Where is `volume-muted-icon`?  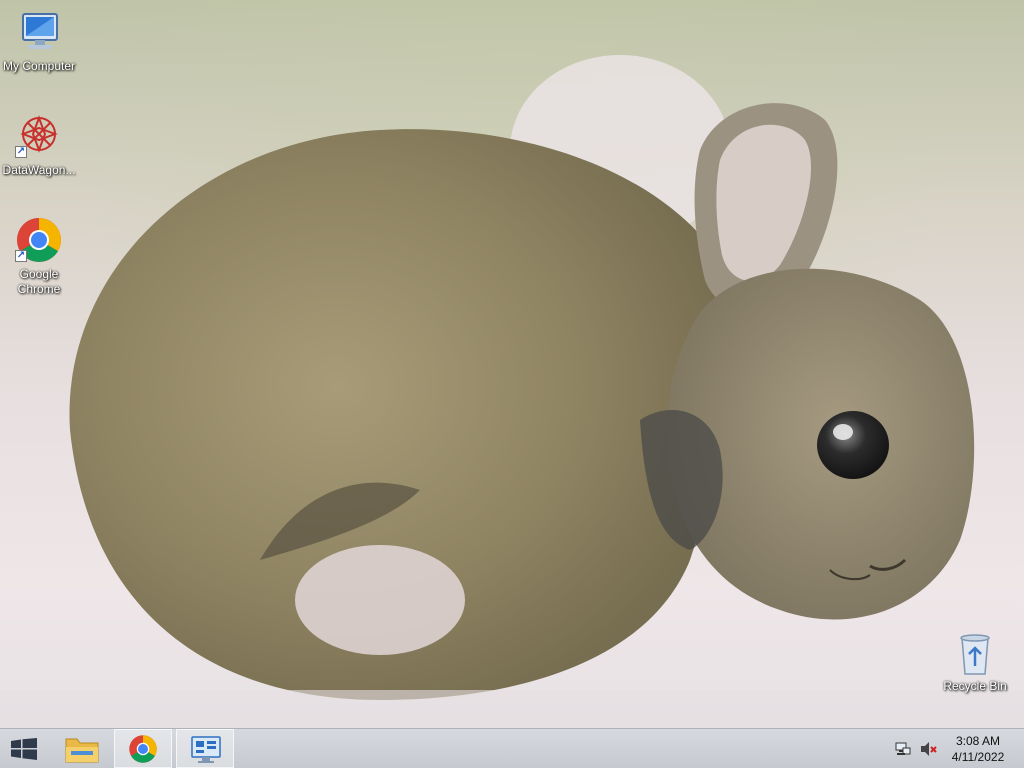 volume-muted-icon is located at coordinates (929, 751).